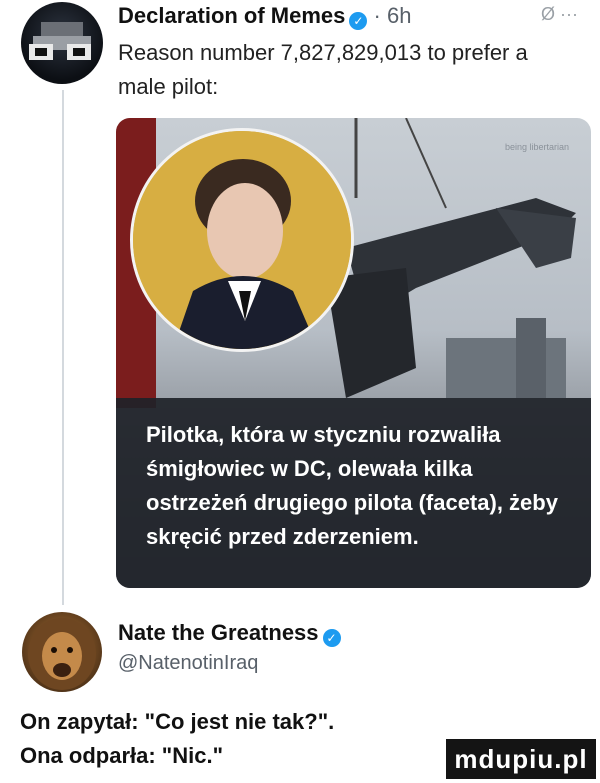 The height and width of the screenshot is (783, 600). Describe the element at coordinates (188, 663) in the screenshot. I see `author-handle: @NatenotinIraq` at that location.